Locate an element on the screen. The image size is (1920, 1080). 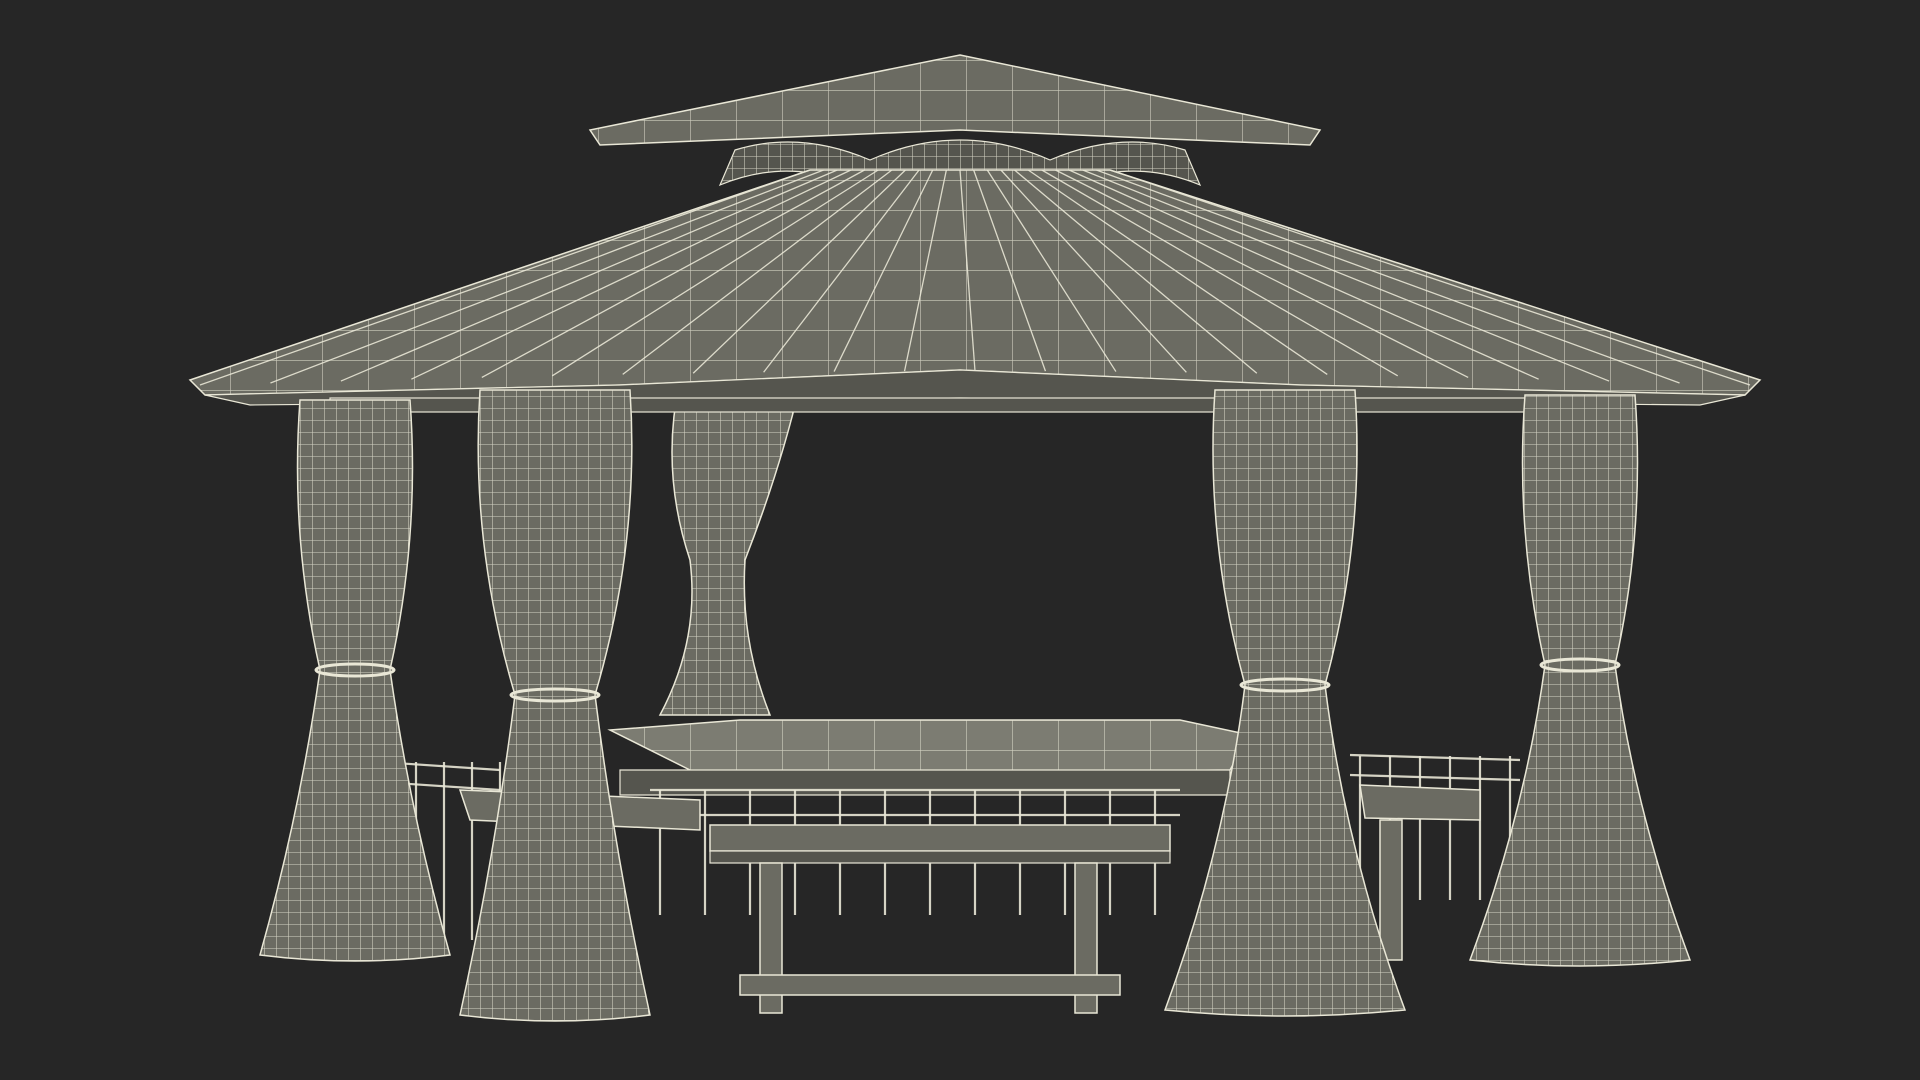
upper-roof is located at coordinates (955, 120).